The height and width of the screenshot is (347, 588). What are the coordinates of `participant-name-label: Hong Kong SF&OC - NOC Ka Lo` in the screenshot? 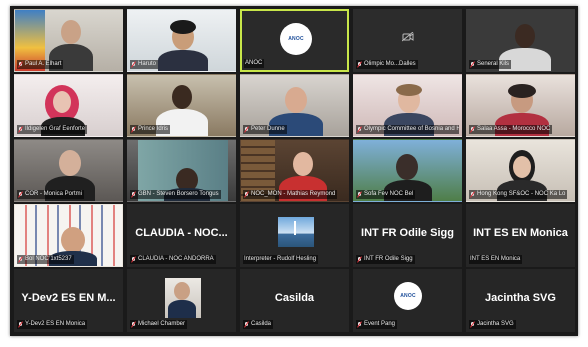 It's located at (518, 194).